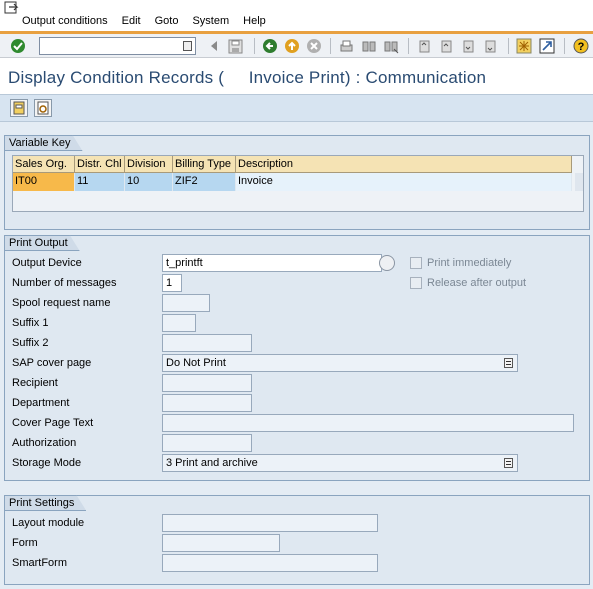  I want to click on form-label: Form, so click(25, 543).